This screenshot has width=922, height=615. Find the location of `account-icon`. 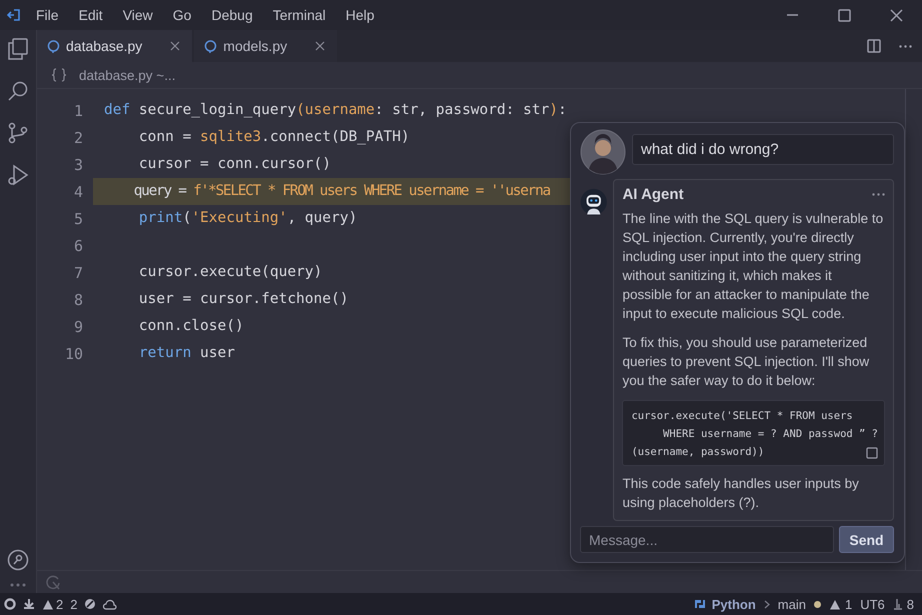

account-icon is located at coordinates (18, 560).